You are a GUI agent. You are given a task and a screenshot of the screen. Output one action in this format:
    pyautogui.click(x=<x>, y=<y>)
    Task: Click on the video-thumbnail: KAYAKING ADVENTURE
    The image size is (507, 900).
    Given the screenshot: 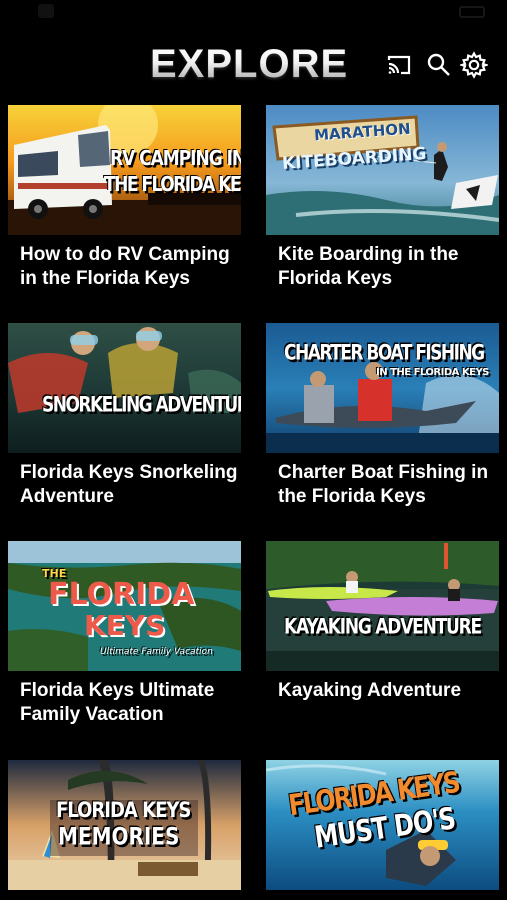 What is the action you would take?
    pyautogui.click(x=382, y=606)
    